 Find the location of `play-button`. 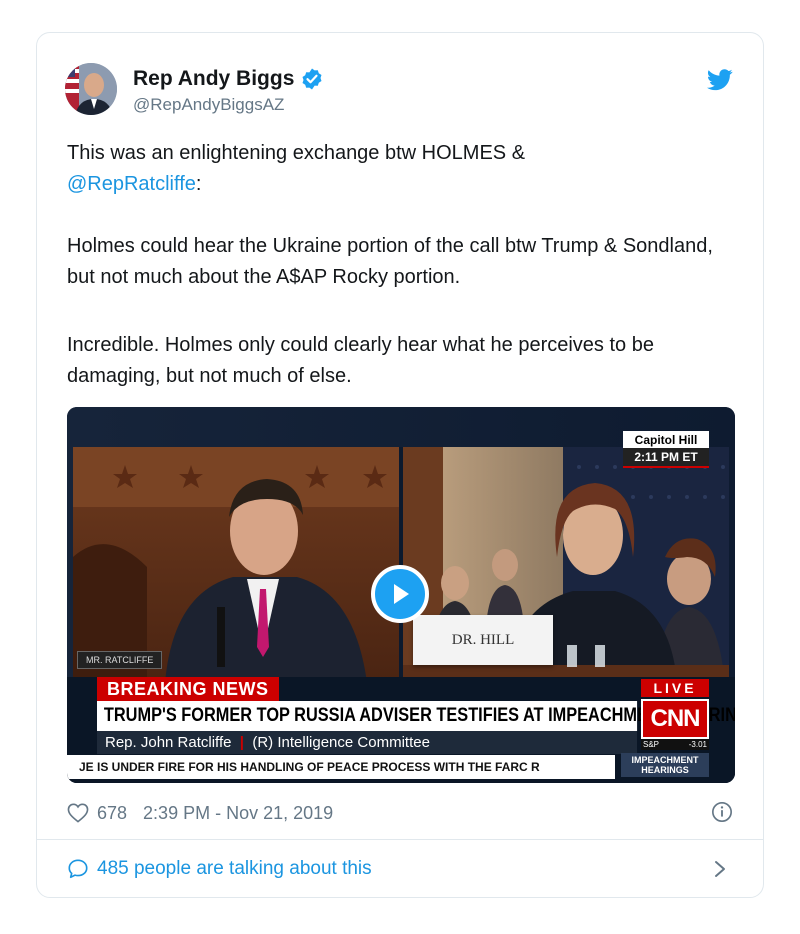

play-button is located at coordinates (400, 594).